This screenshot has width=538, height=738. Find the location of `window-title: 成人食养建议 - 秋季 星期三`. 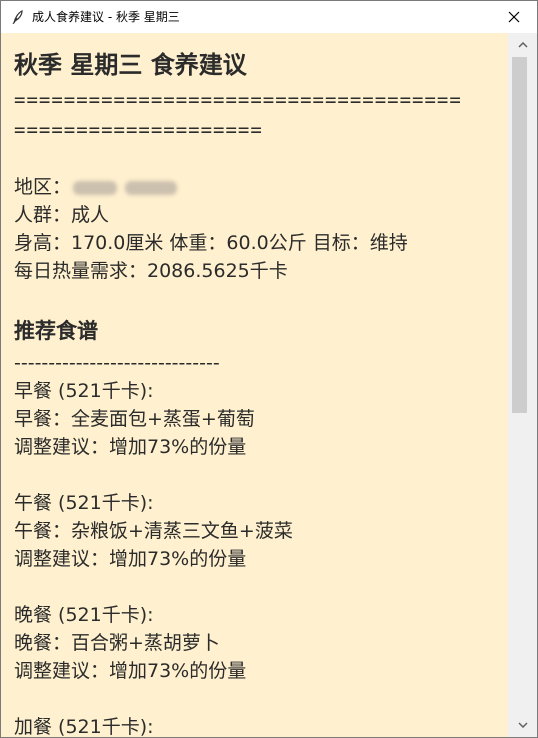

window-title: 成人食养建议 - 秋季 星期三 is located at coordinates (106, 17).